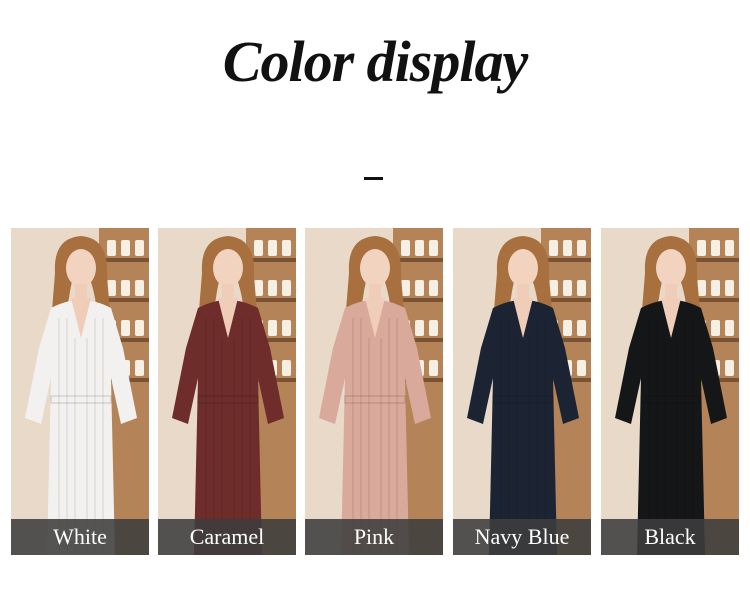  I want to click on title-divider, so click(373, 178).